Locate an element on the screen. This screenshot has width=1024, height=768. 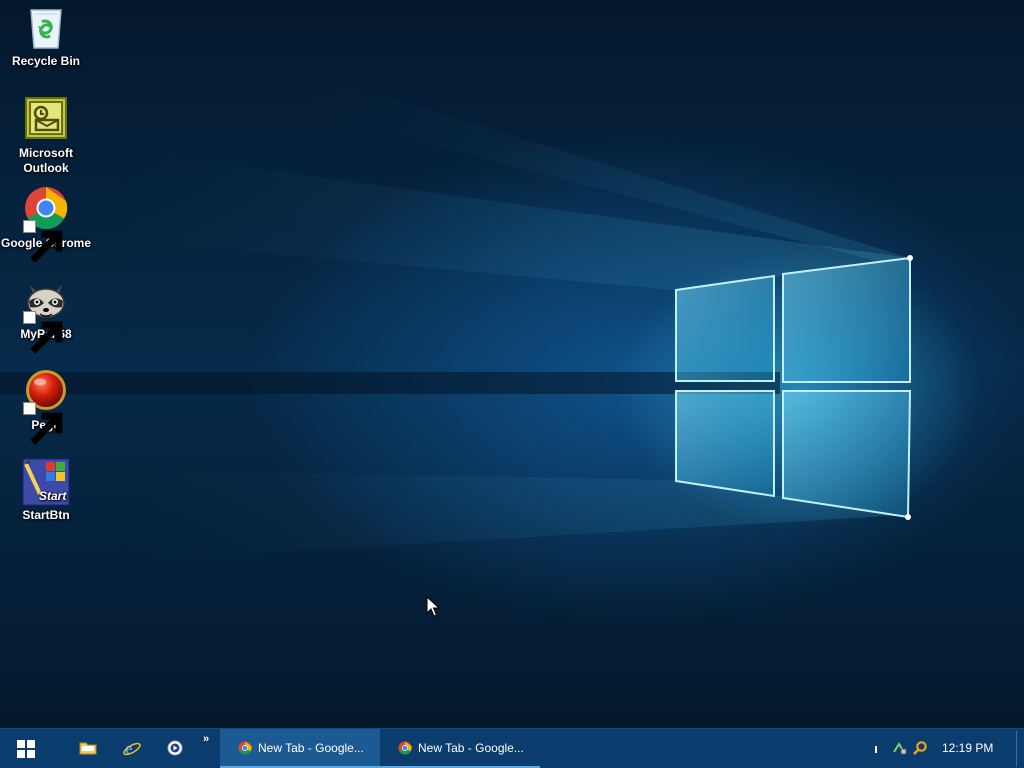
desktop-icon-microsoft-outlook: Microsoft Outlook is located at coordinates (46, 136).